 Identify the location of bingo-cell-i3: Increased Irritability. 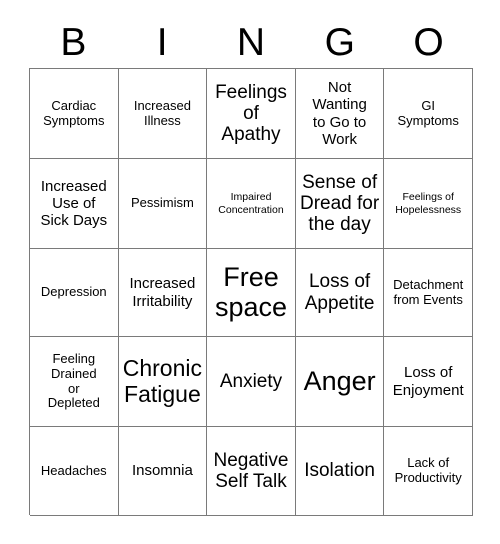
(163, 293).